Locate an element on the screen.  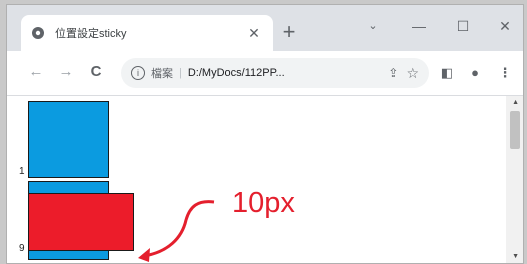
back-button: ← is located at coordinates (36, 72).